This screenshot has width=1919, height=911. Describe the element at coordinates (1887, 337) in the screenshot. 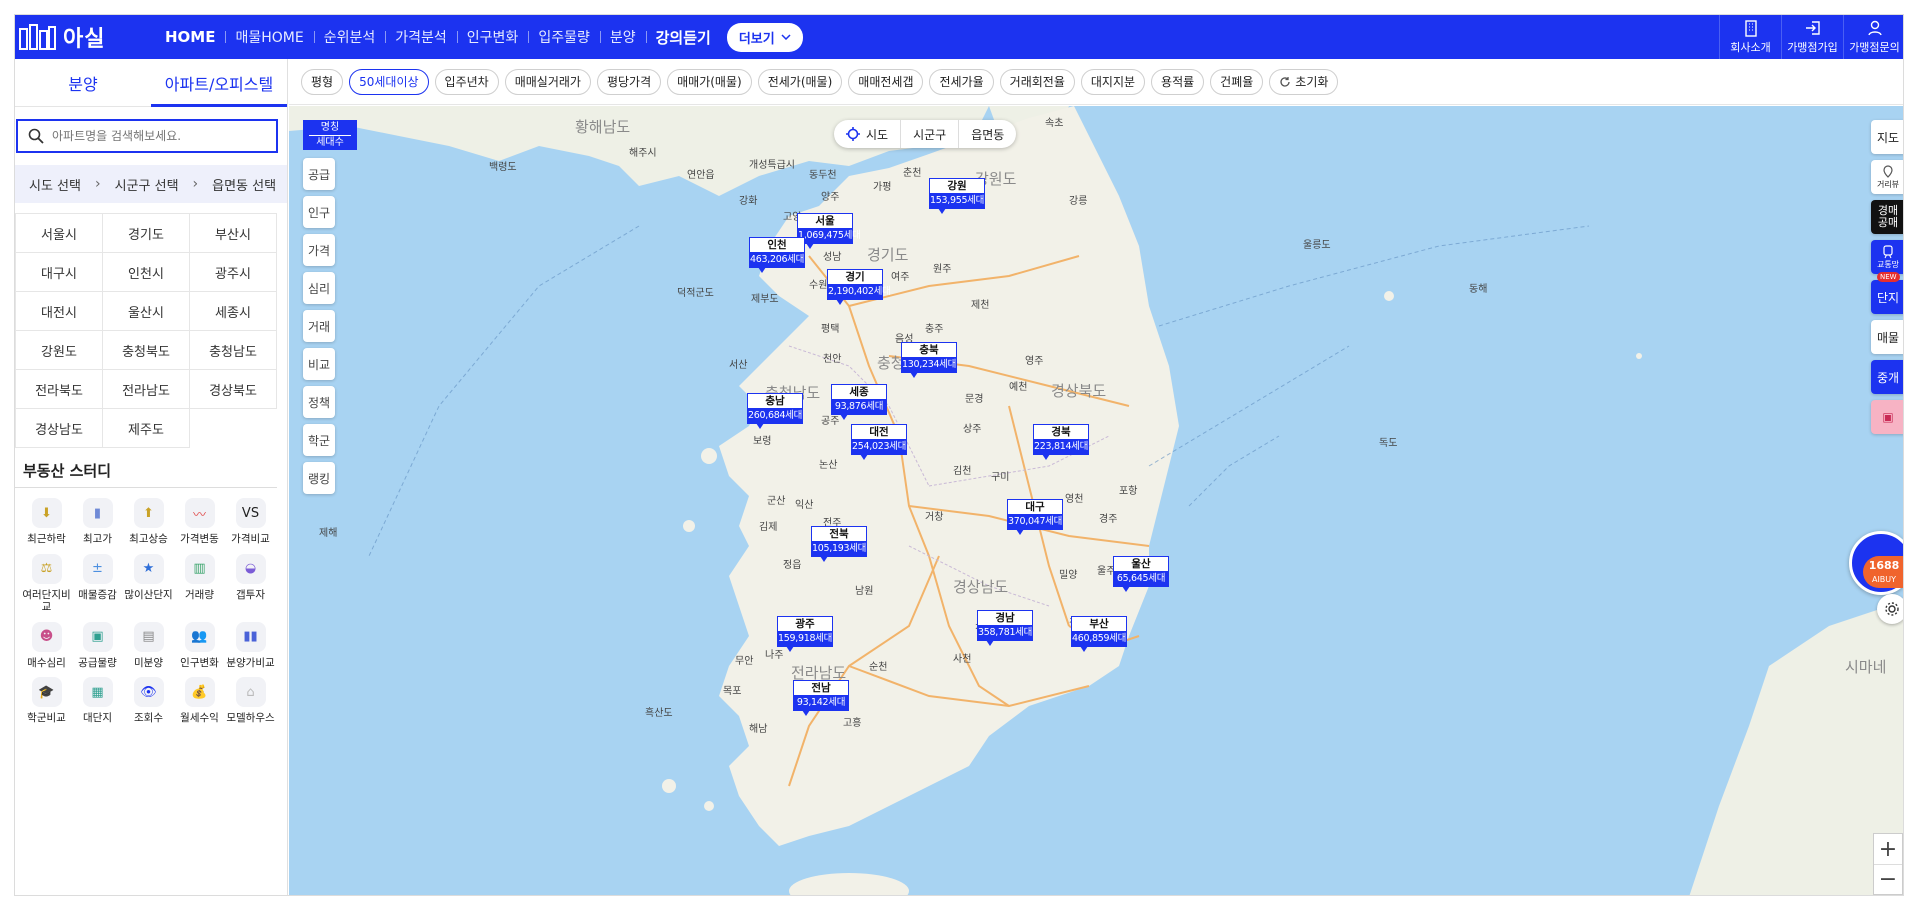

I see `listing-button: 매물` at that location.